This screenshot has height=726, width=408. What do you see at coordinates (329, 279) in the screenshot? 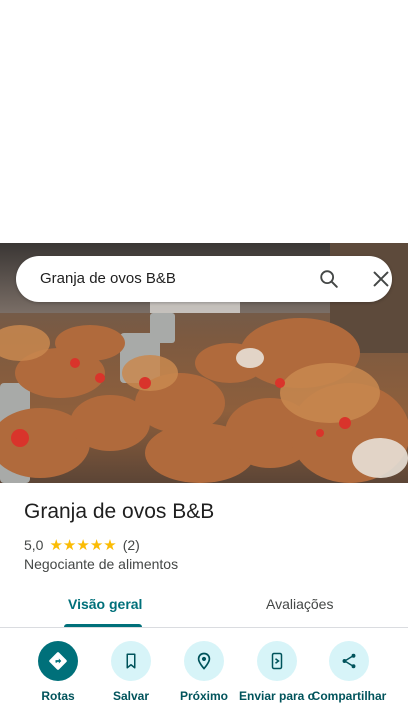
I see `search-icon` at bounding box center [329, 279].